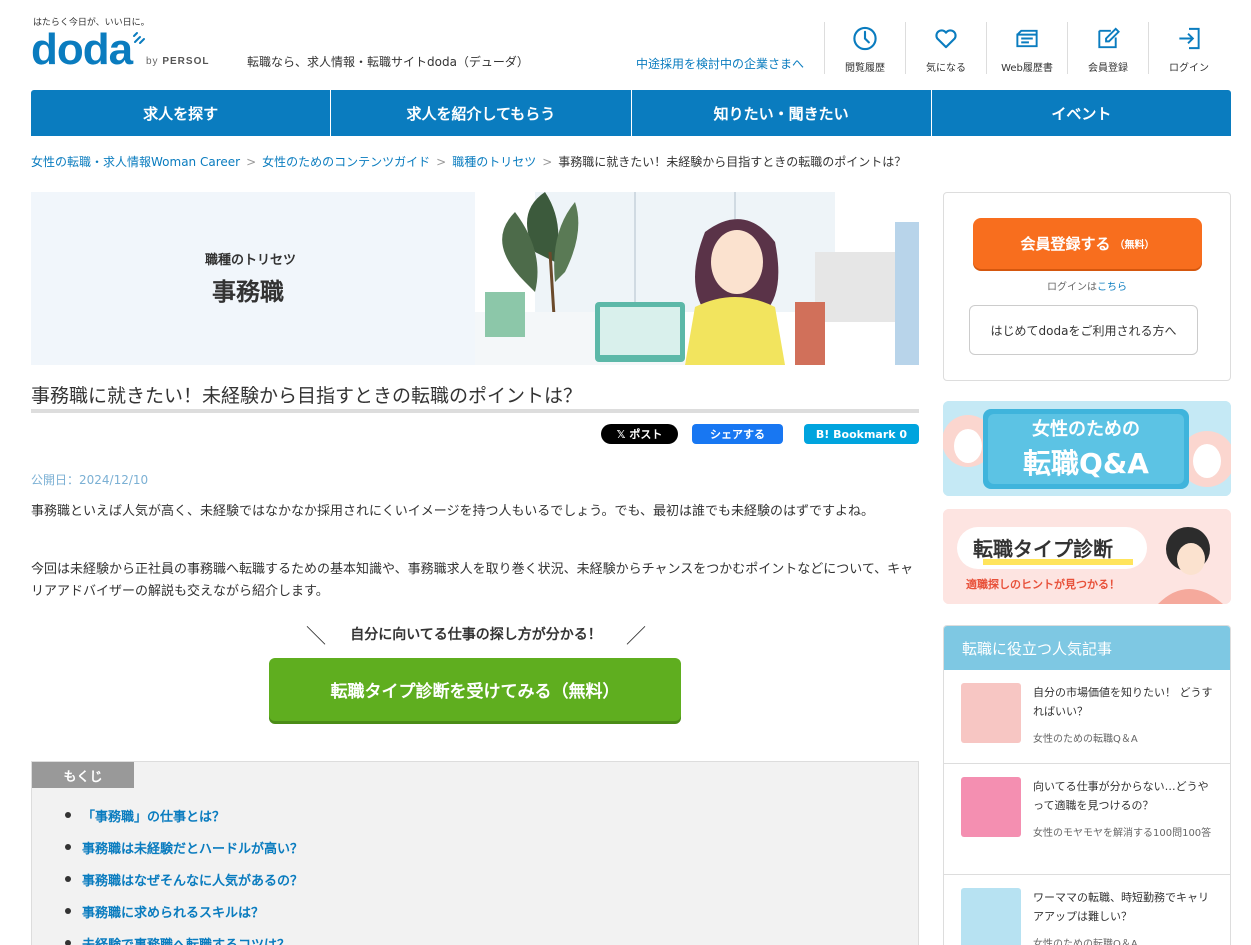 The image size is (1251, 945). What do you see at coordinates (475, 689) in the screenshot?
I see `career-type-diagnosis-button: 転職タイプ診断を受けてみる（無料）` at bounding box center [475, 689].